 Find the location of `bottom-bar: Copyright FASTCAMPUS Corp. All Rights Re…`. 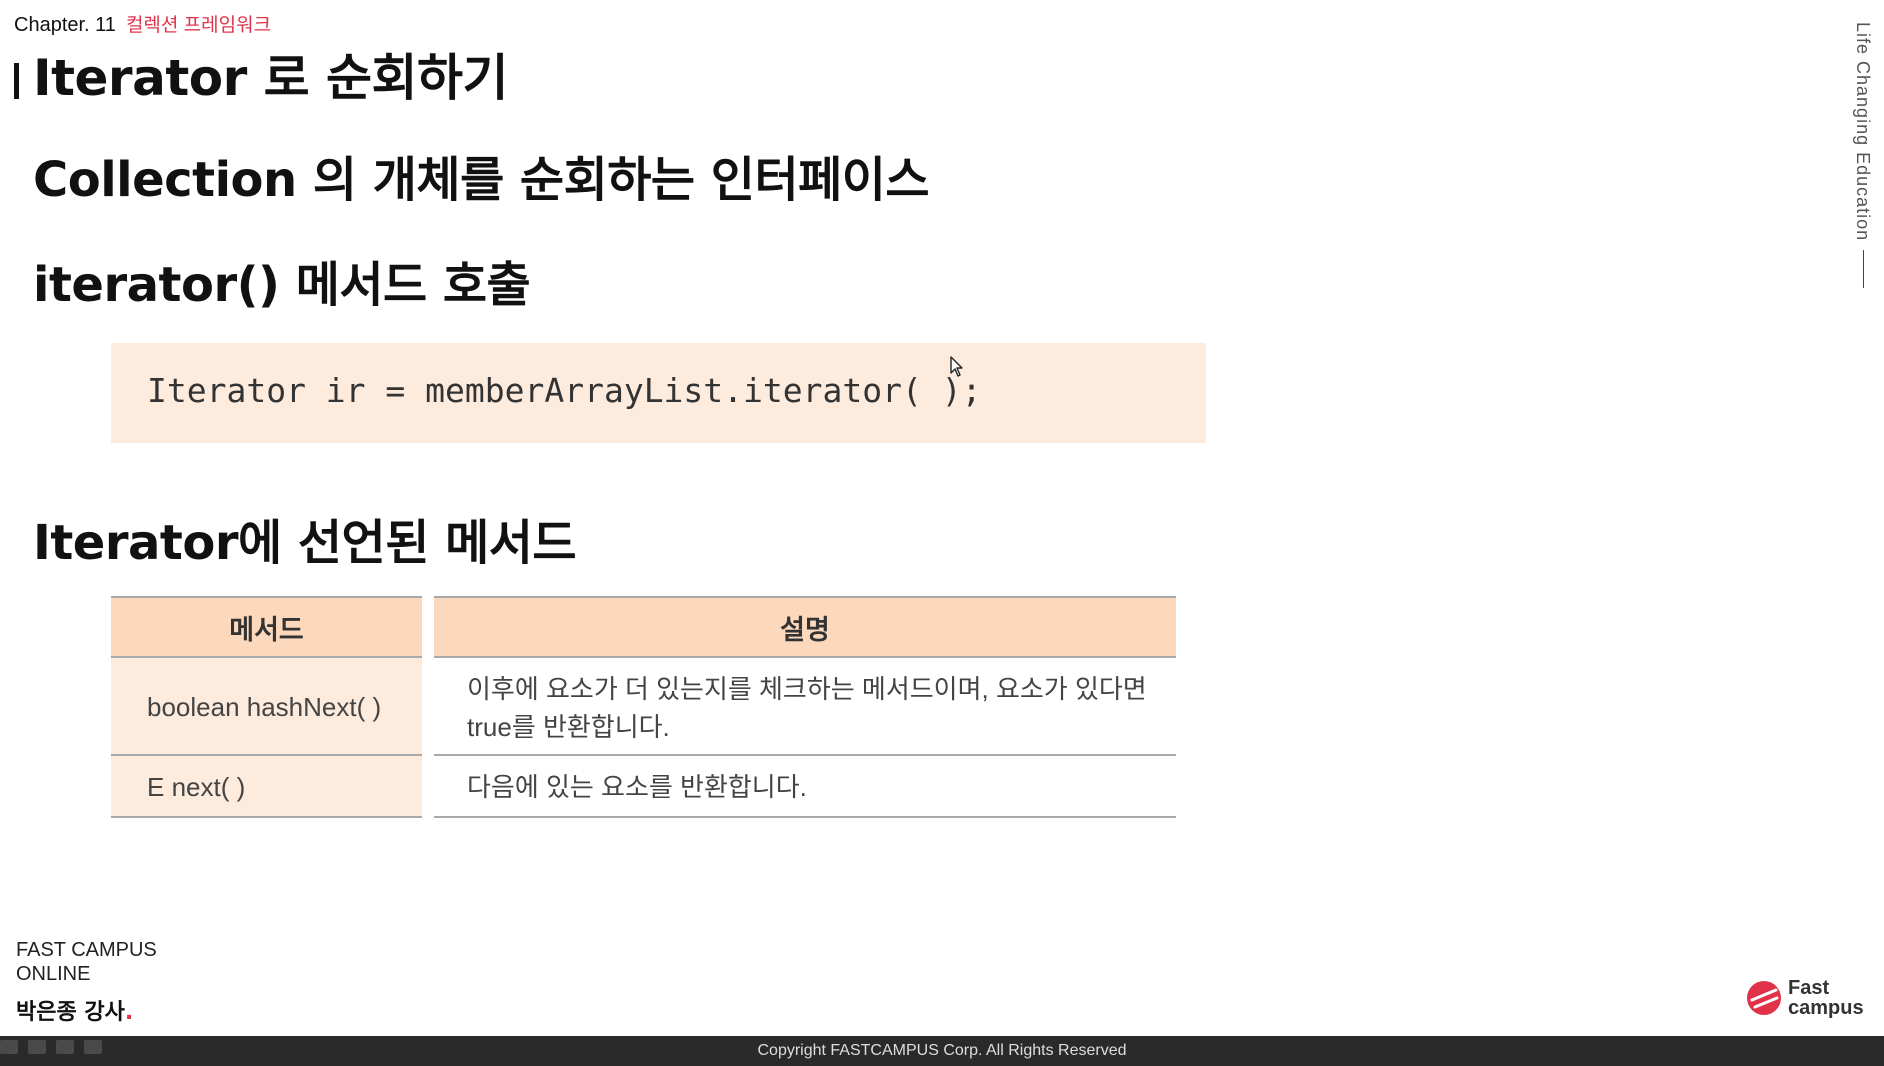

bottom-bar: Copyright FASTCAMPUS Corp. All Rights Re… is located at coordinates (942, 1051).